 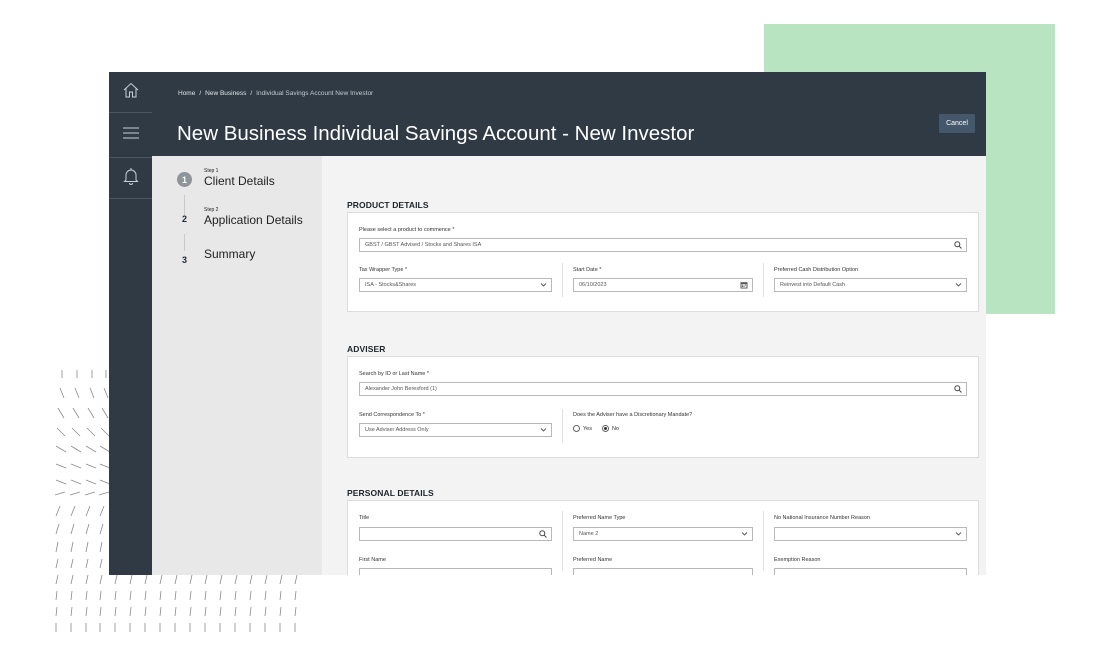 I want to click on first-name-field, so click(x=455, y=571).